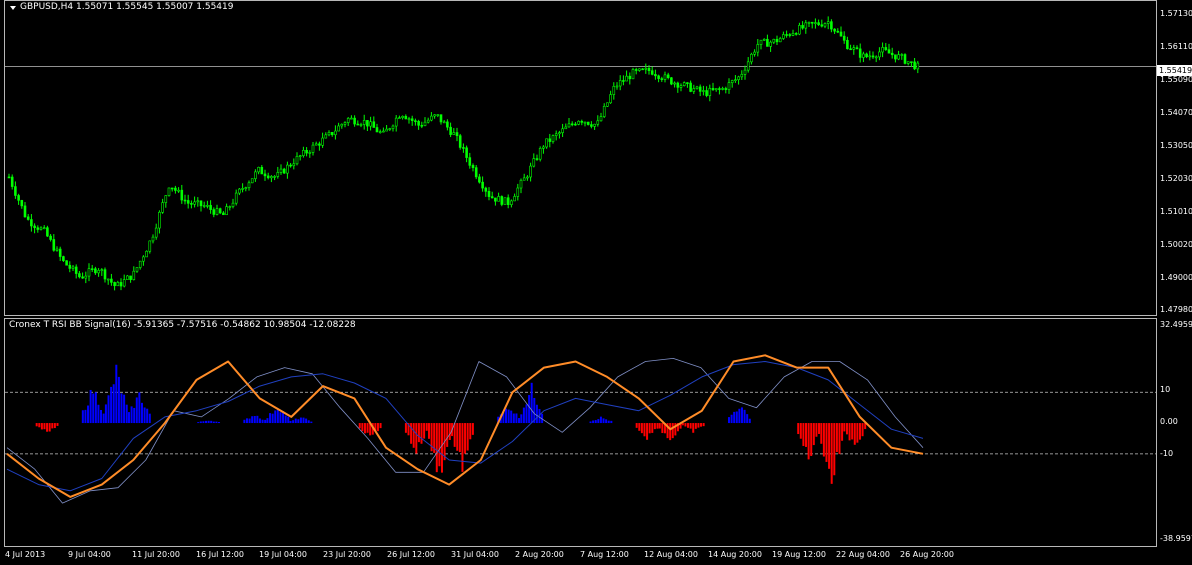 Image resolution: width=1192 pixels, height=565 pixels. What do you see at coordinates (1176, 145) in the screenshot?
I see `price-axis-label: 1.53050` at bounding box center [1176, 145].